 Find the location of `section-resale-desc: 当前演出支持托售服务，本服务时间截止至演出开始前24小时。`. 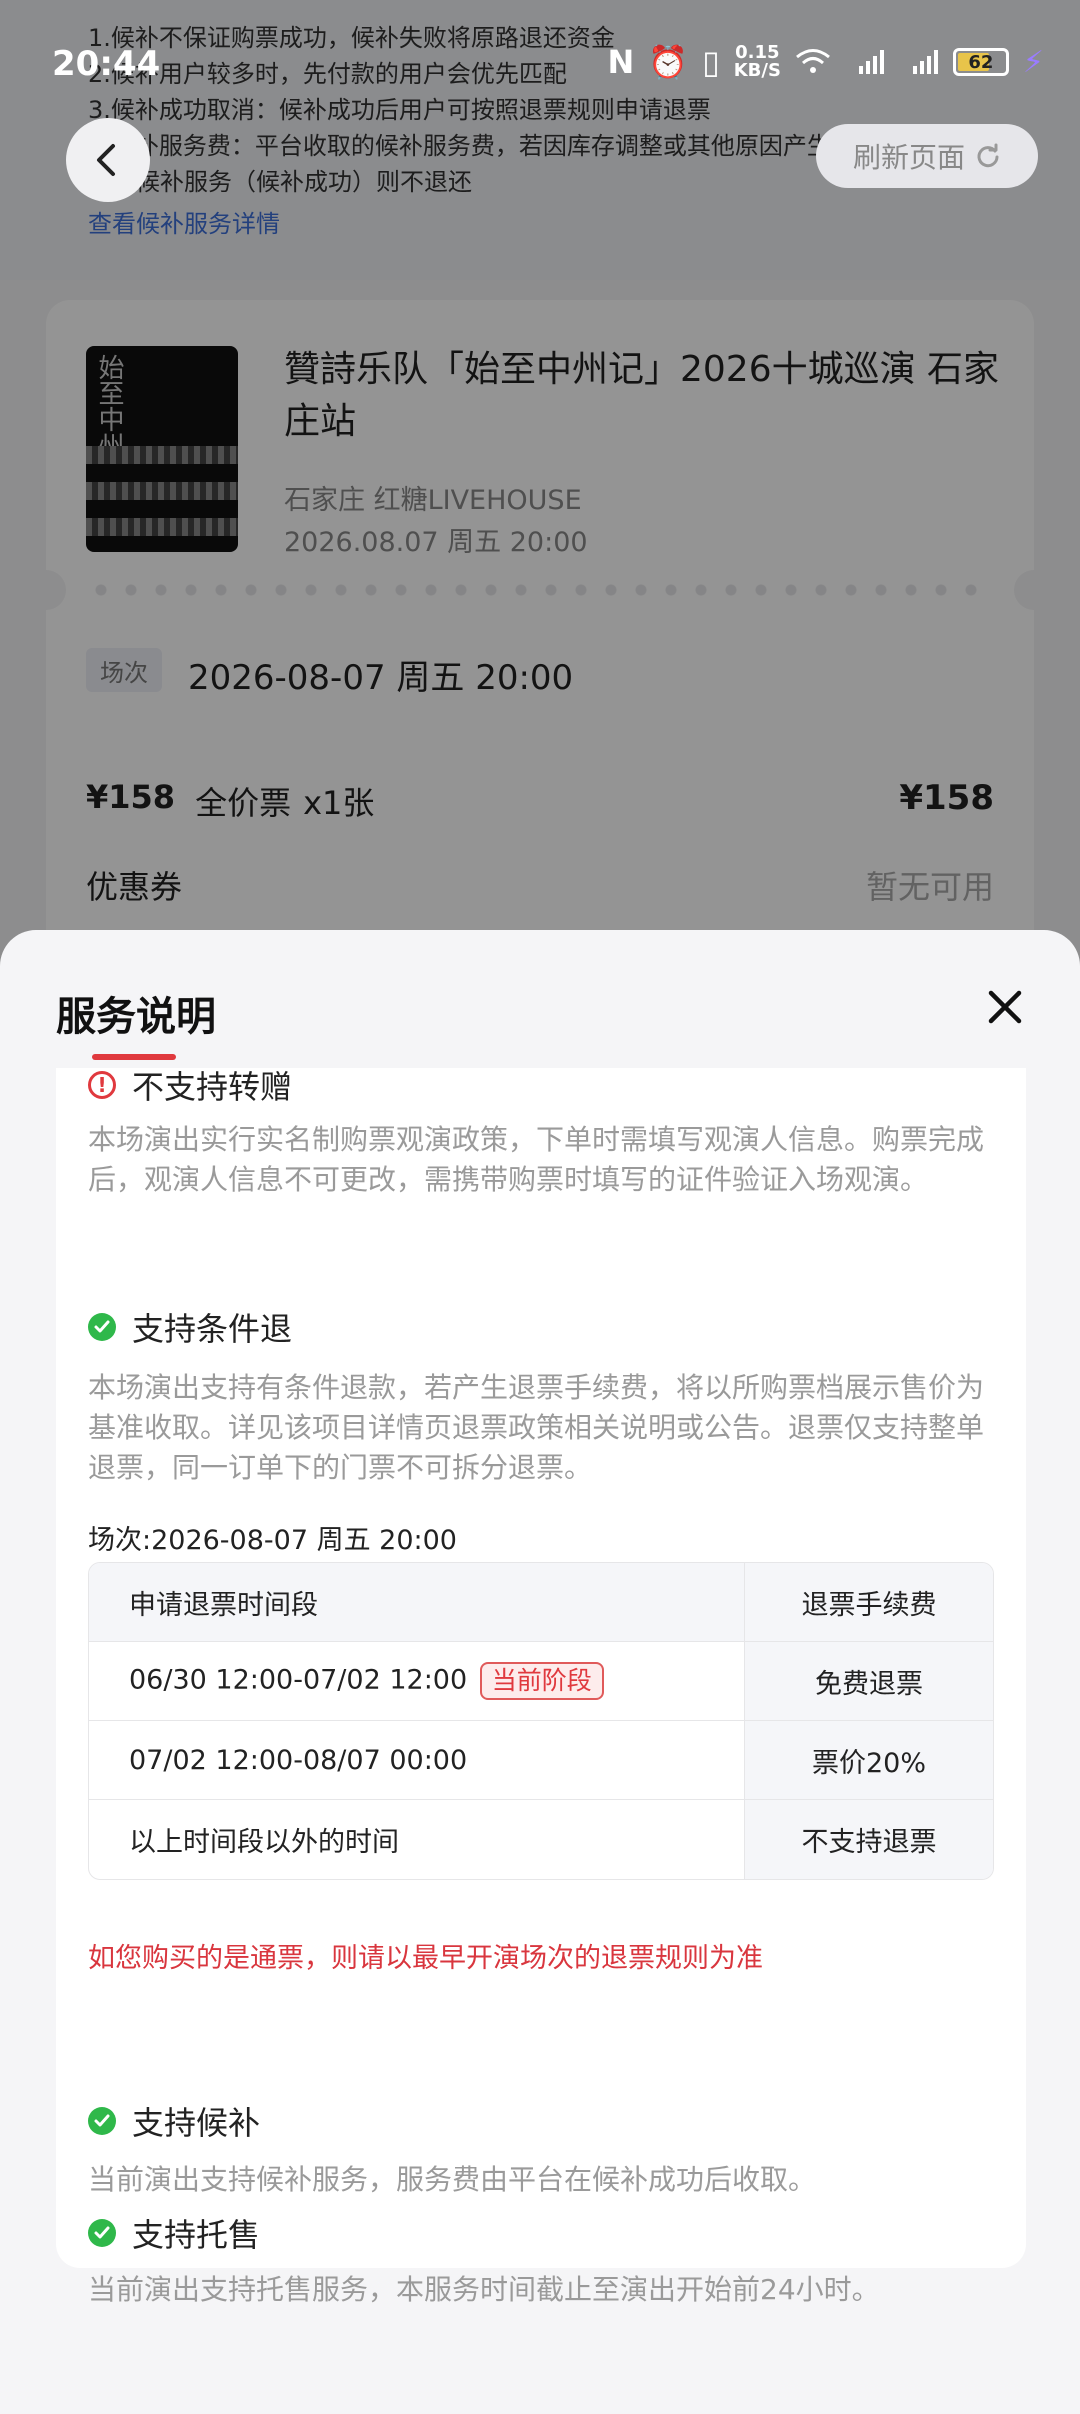

section-resale-desc: 当前演出支持托售服务，本服务时间截止至演出开始前24小时。 is located at coordinates (484, 2289).